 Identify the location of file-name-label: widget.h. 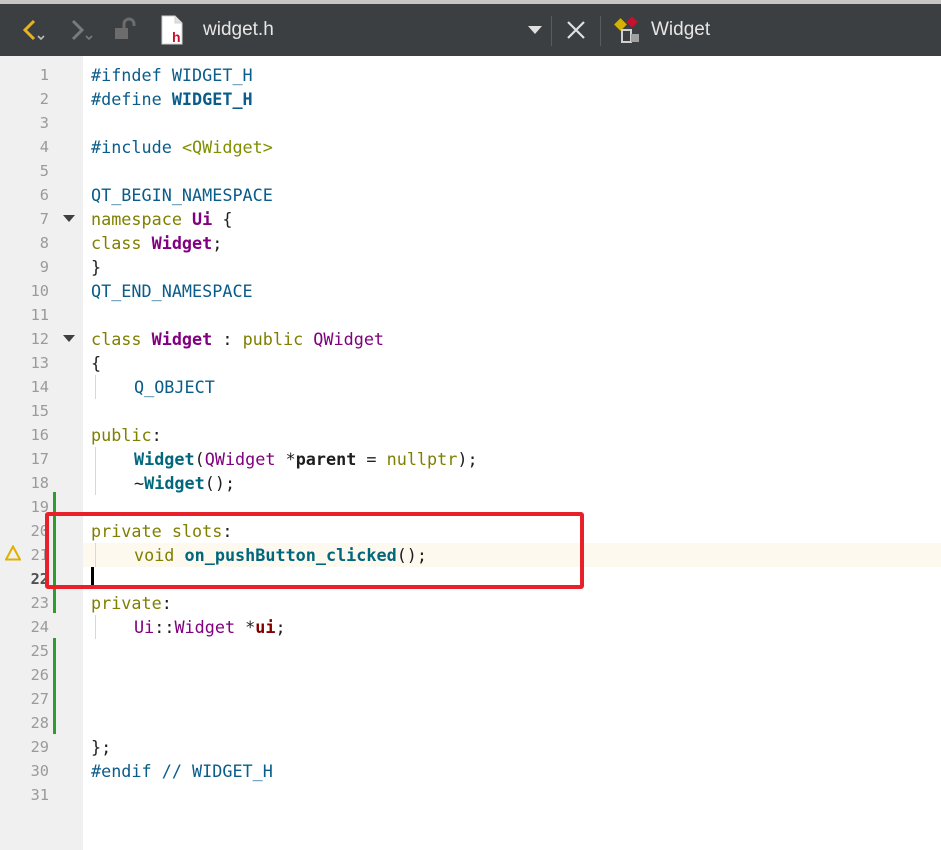
(238, 30).